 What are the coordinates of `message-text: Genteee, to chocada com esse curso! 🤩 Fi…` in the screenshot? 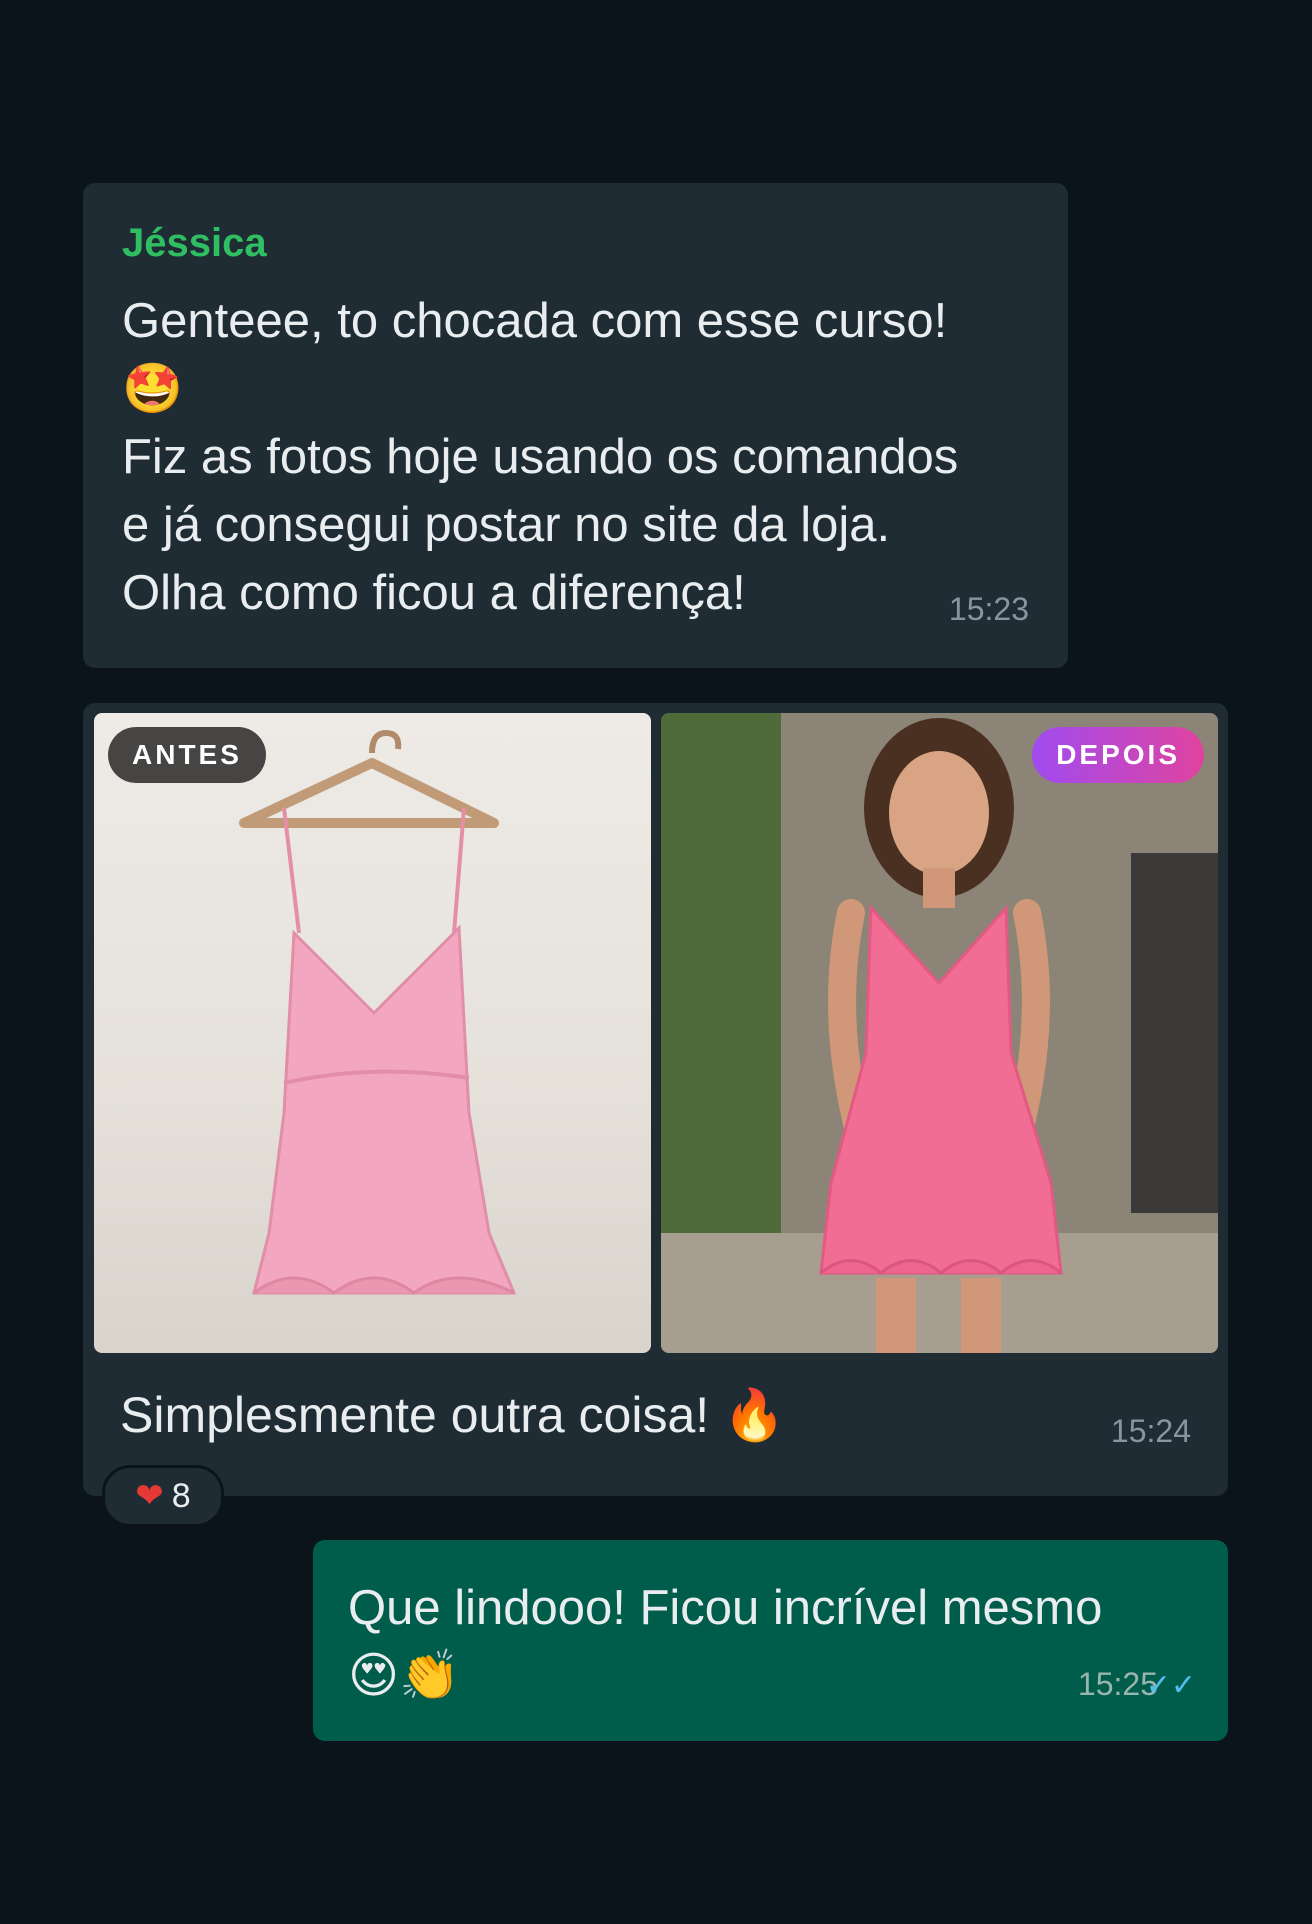 It's located at (572, 457).